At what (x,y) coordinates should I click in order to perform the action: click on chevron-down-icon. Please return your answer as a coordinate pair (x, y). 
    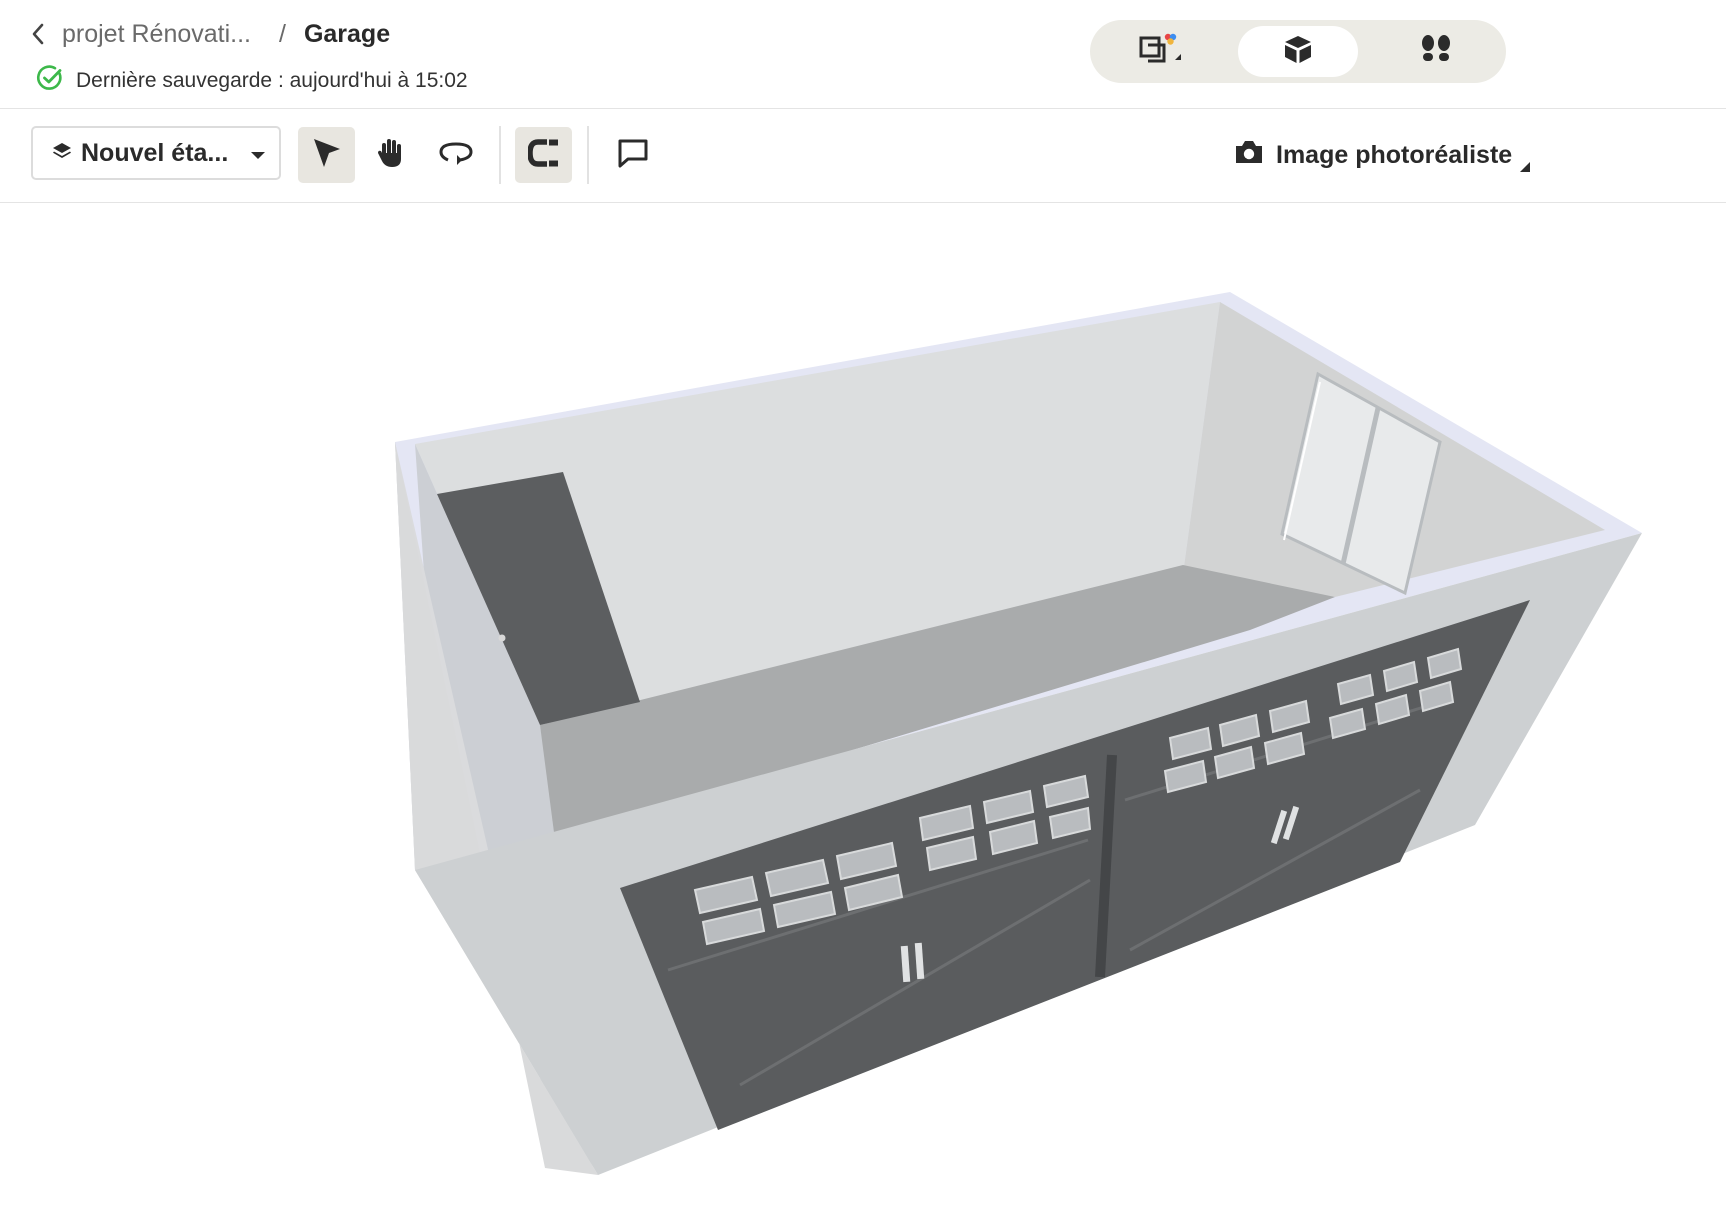
    Looking at the image, I should click on (258, 153).